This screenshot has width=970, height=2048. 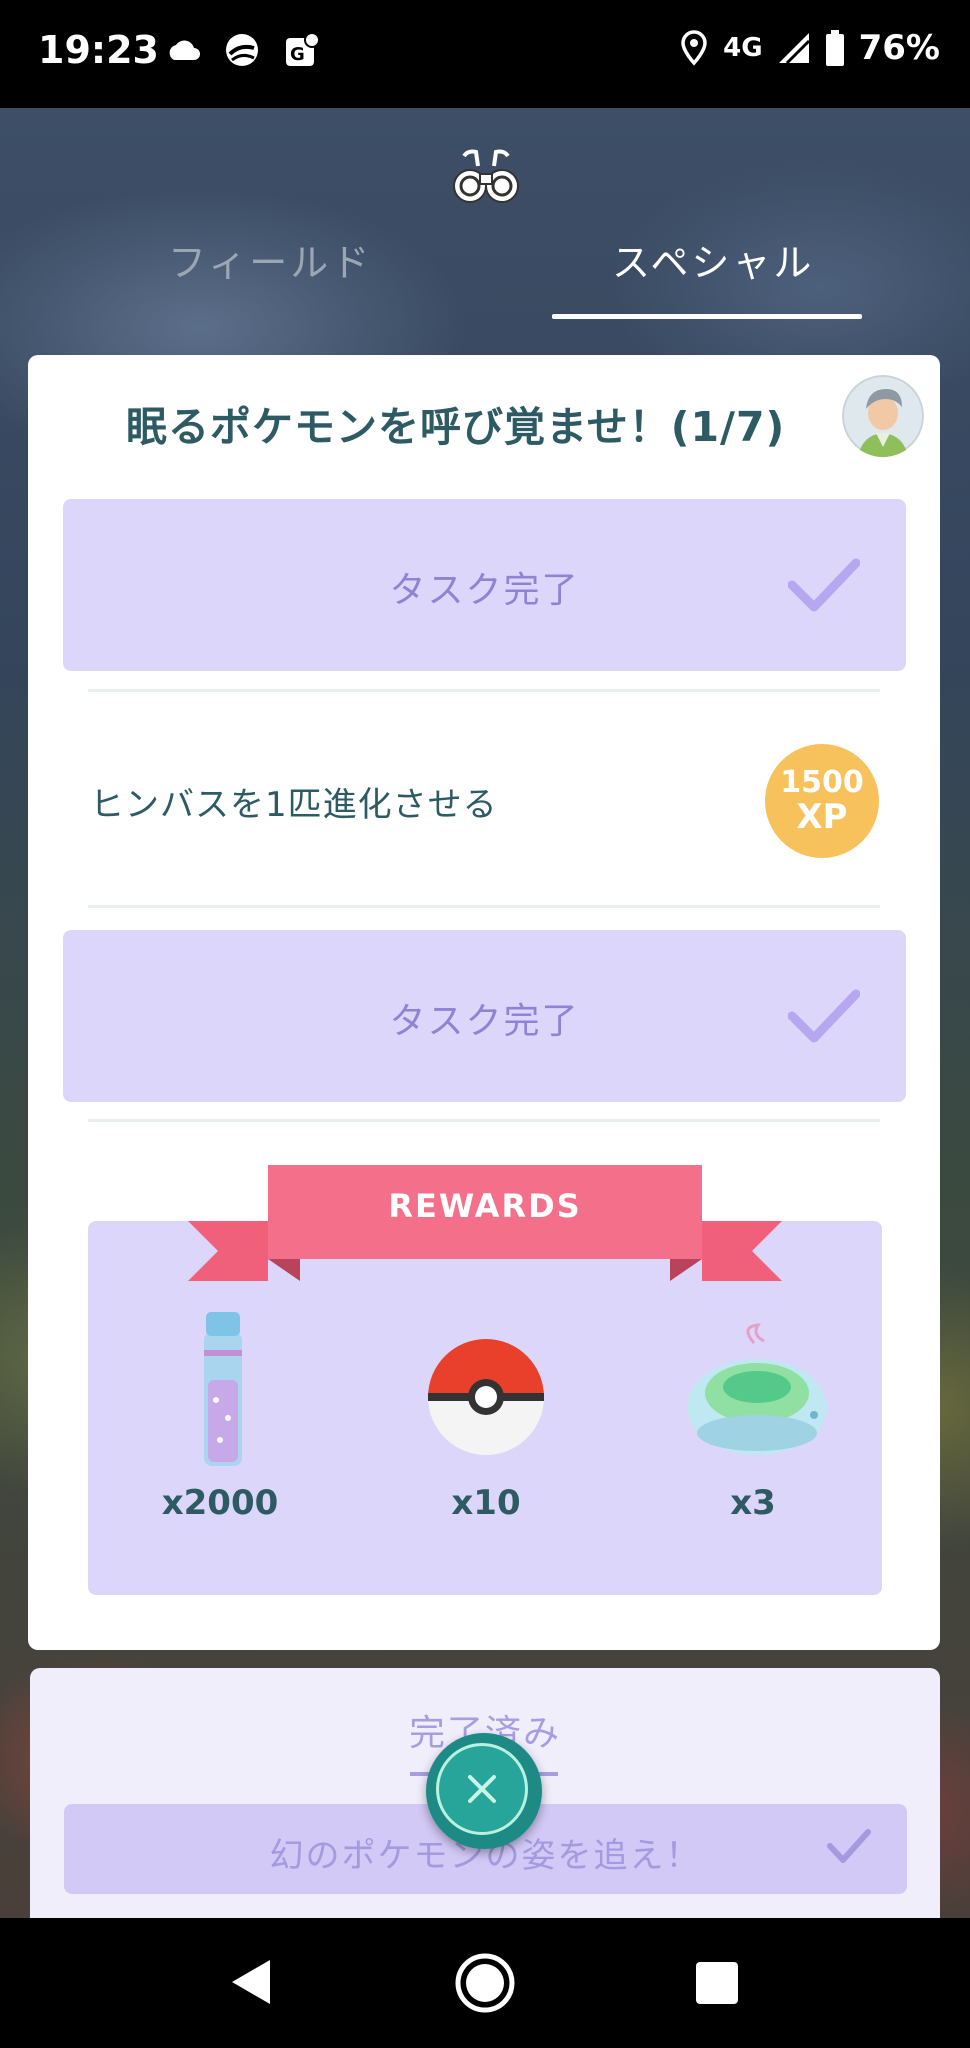 What do you see at coordinates (250, 1982) in the screenshot?
I see `back-icon` at bounding box center [250, 1982].